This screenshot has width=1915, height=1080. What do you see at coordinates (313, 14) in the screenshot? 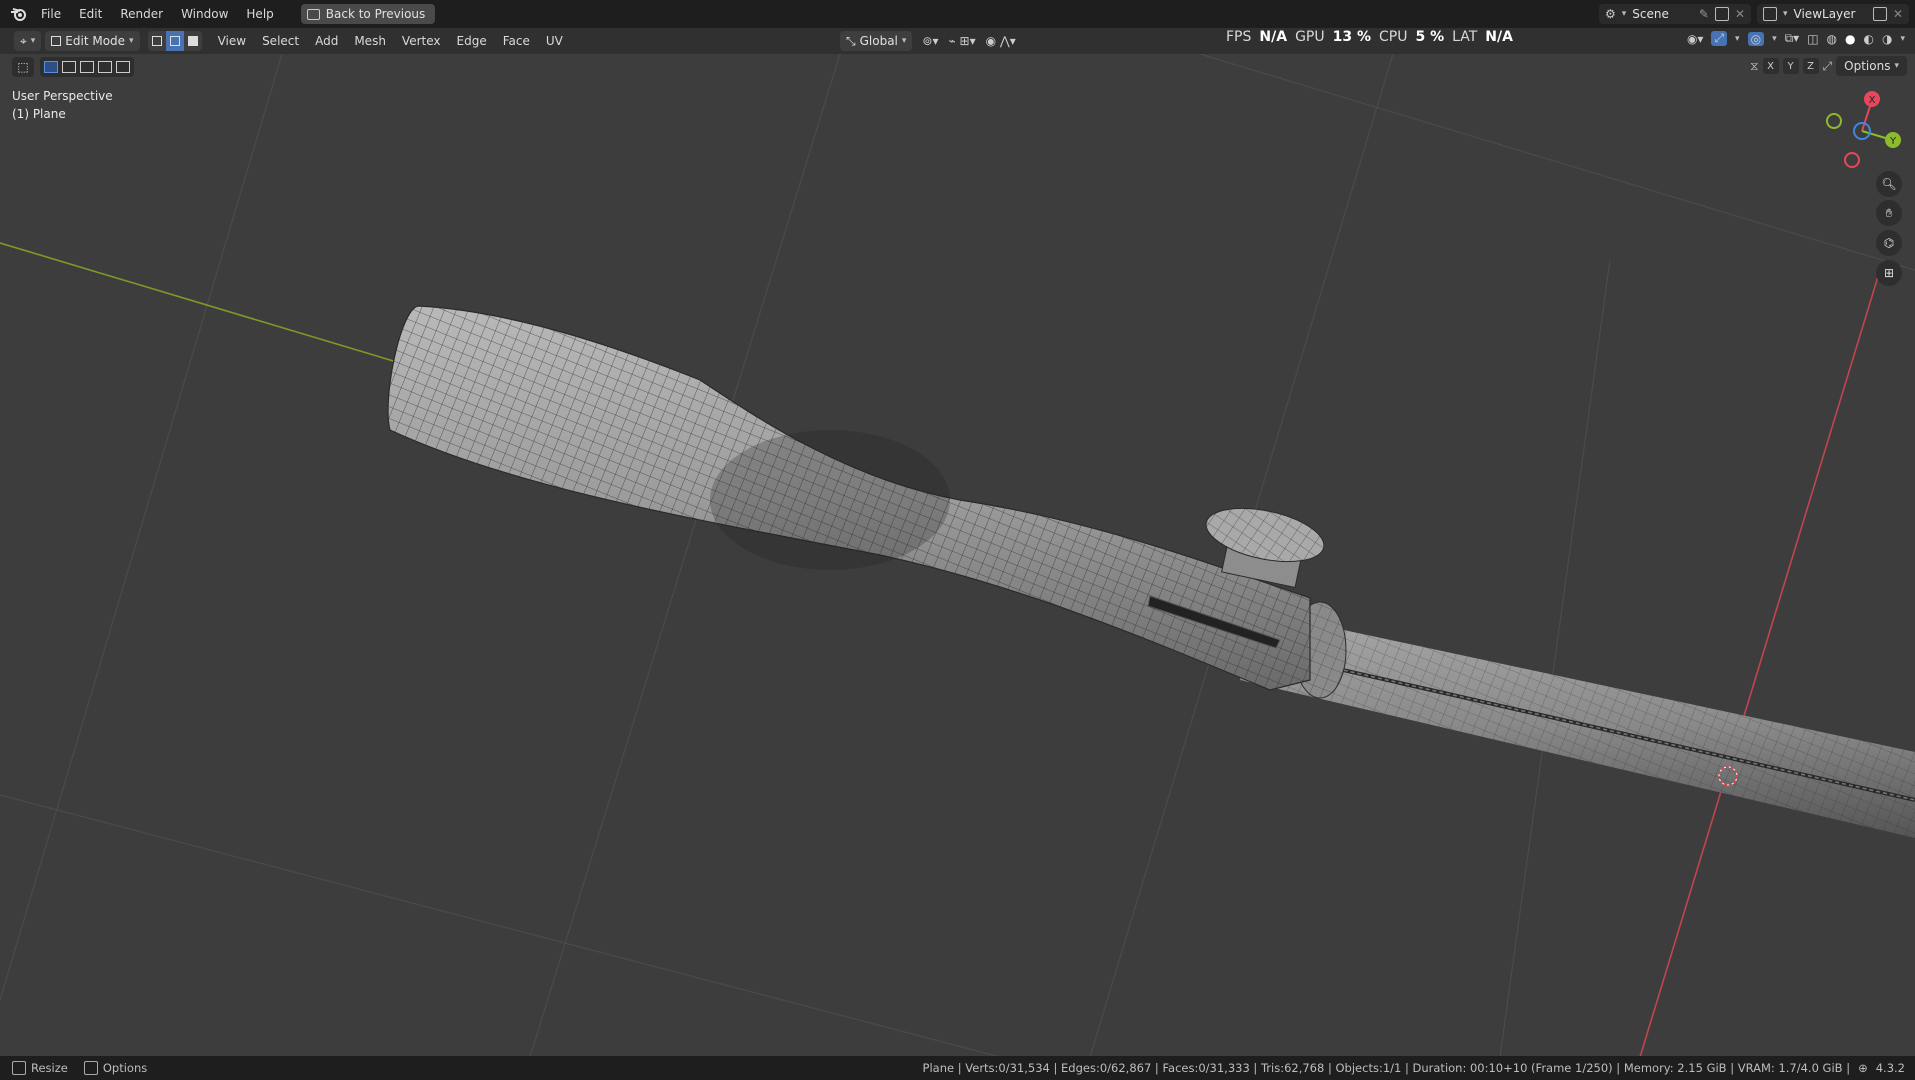
I see `back-screen-icon` at bounding box center [313, 14].